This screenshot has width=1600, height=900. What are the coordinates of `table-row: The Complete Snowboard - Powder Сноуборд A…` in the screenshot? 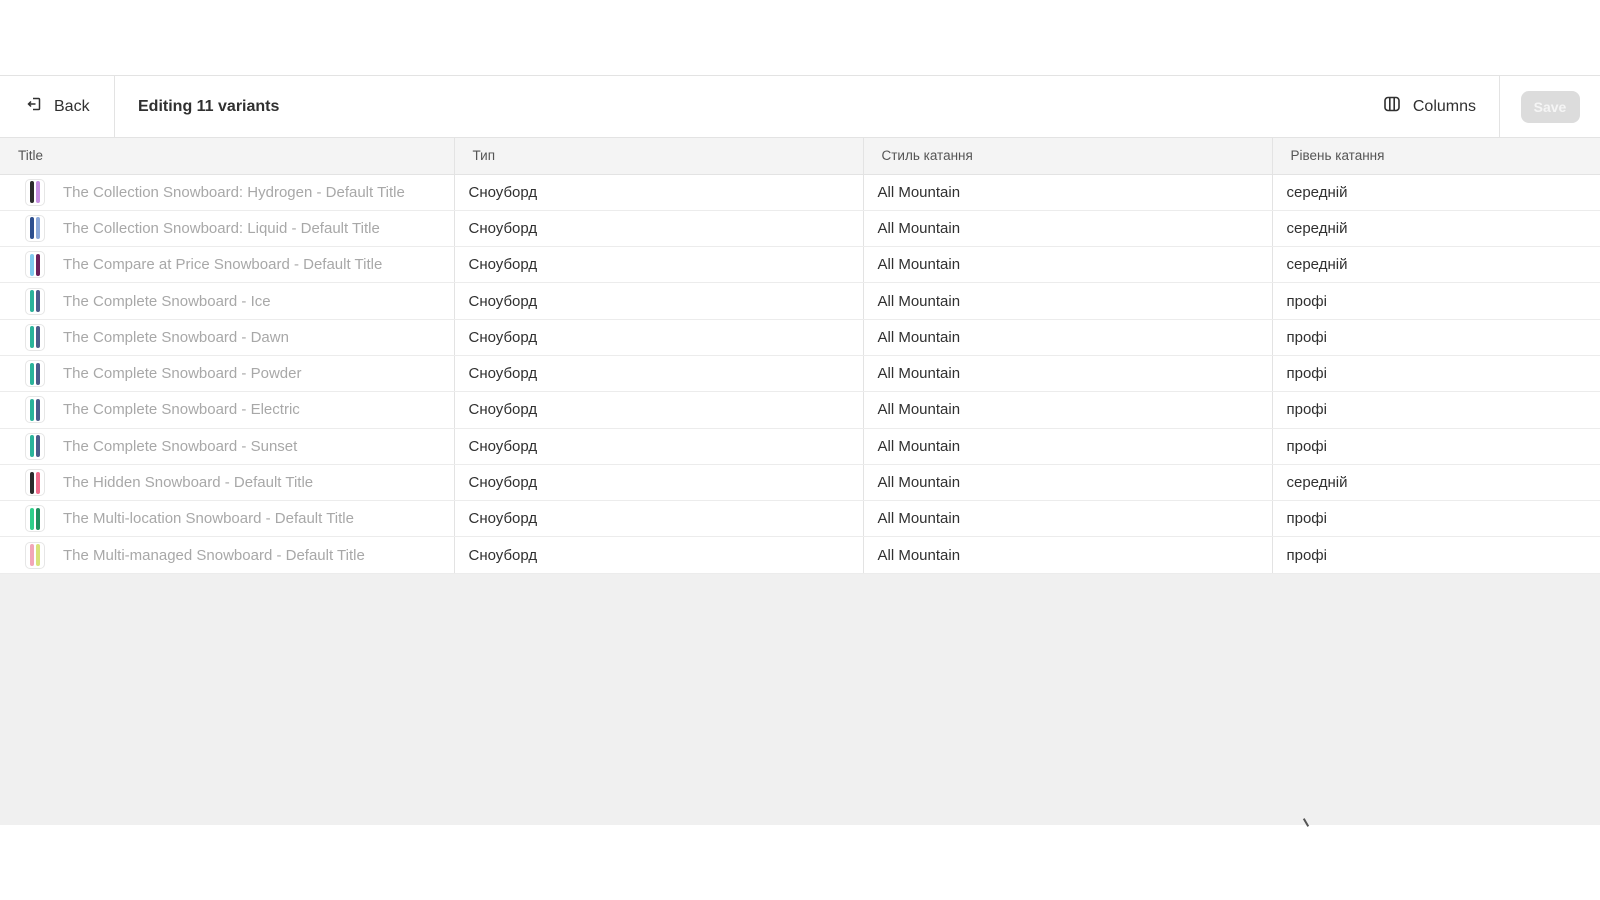 It's located at (800, 374).